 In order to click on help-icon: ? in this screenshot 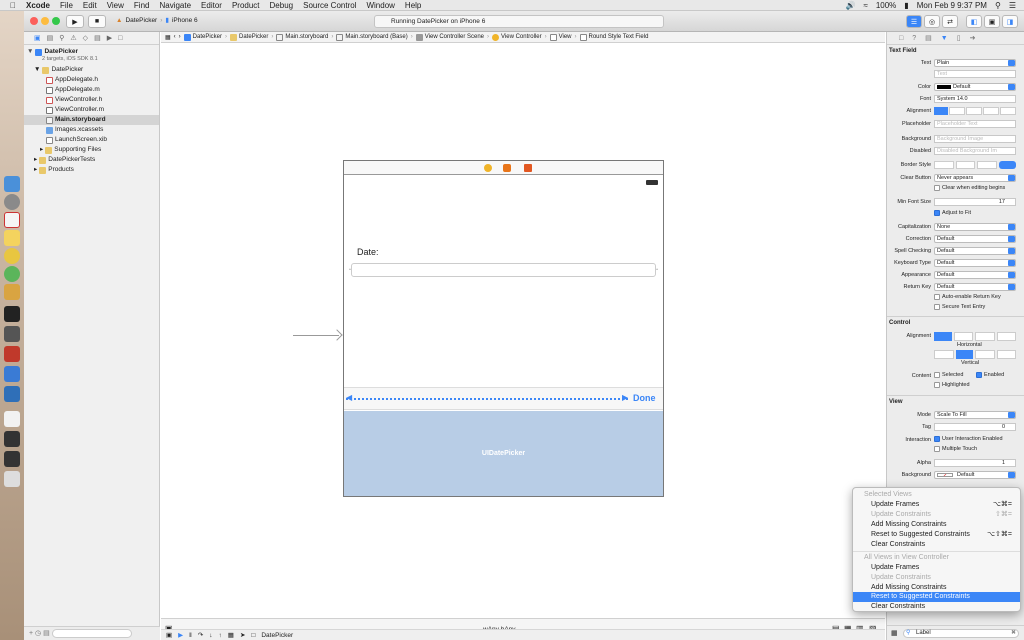, I will do `click(914, 38)`.